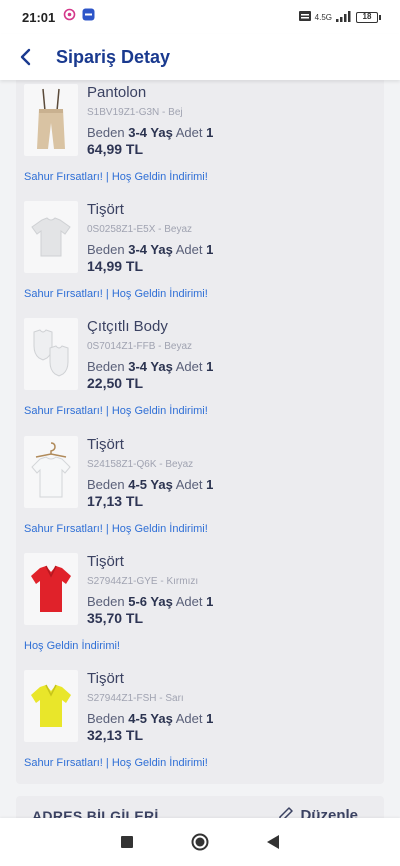 The width and height of the screenshot is (400, 866). Describe the element at coordinates (115, 501) in the screenshot. I see `product-price: 17,13 TL` at that location.